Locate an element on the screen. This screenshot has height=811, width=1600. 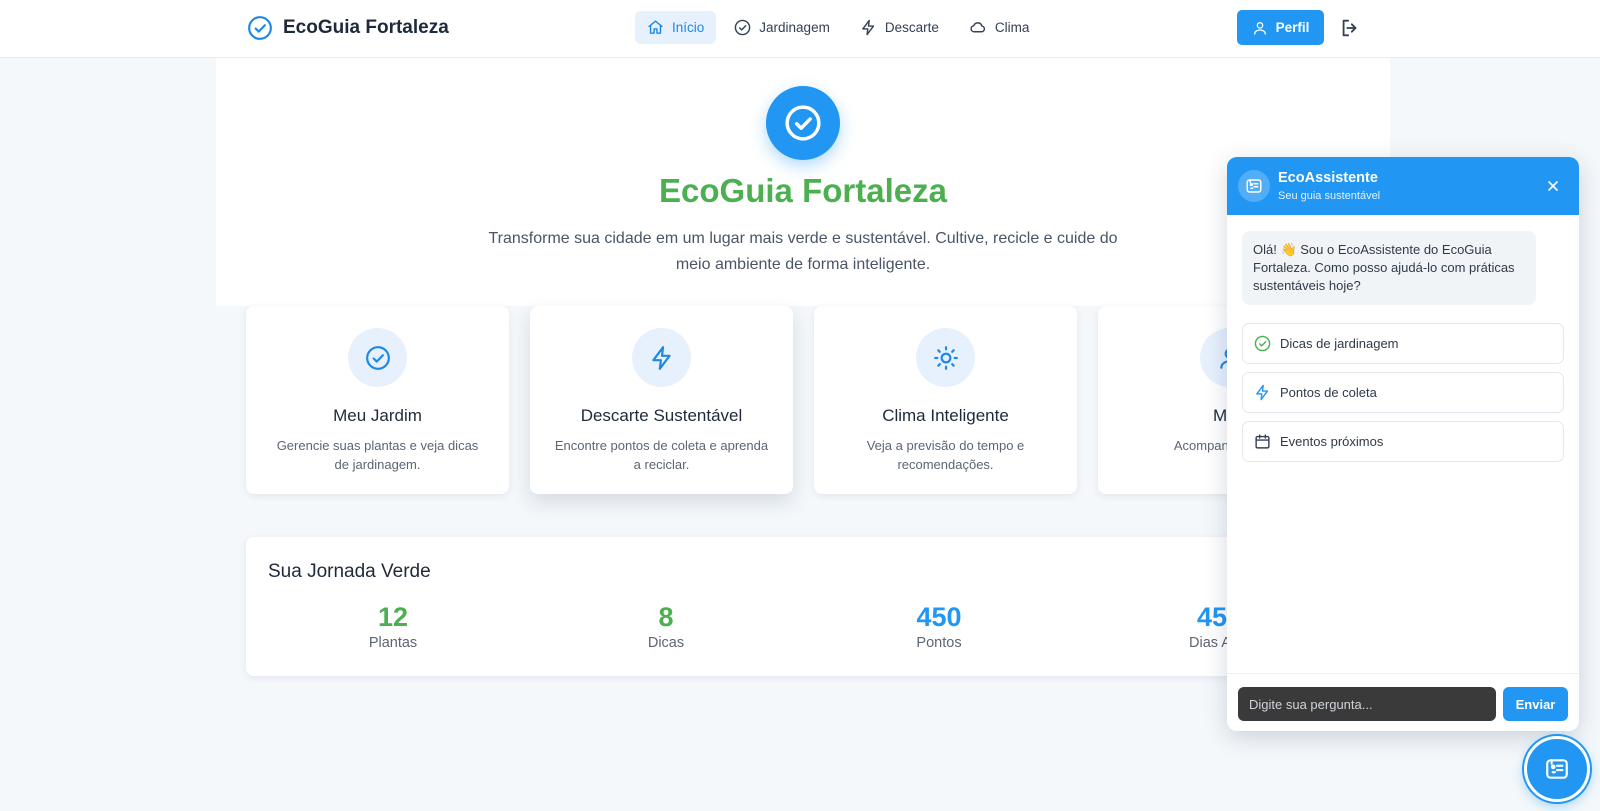
cloud-icon is located at coordinates (978, 27).